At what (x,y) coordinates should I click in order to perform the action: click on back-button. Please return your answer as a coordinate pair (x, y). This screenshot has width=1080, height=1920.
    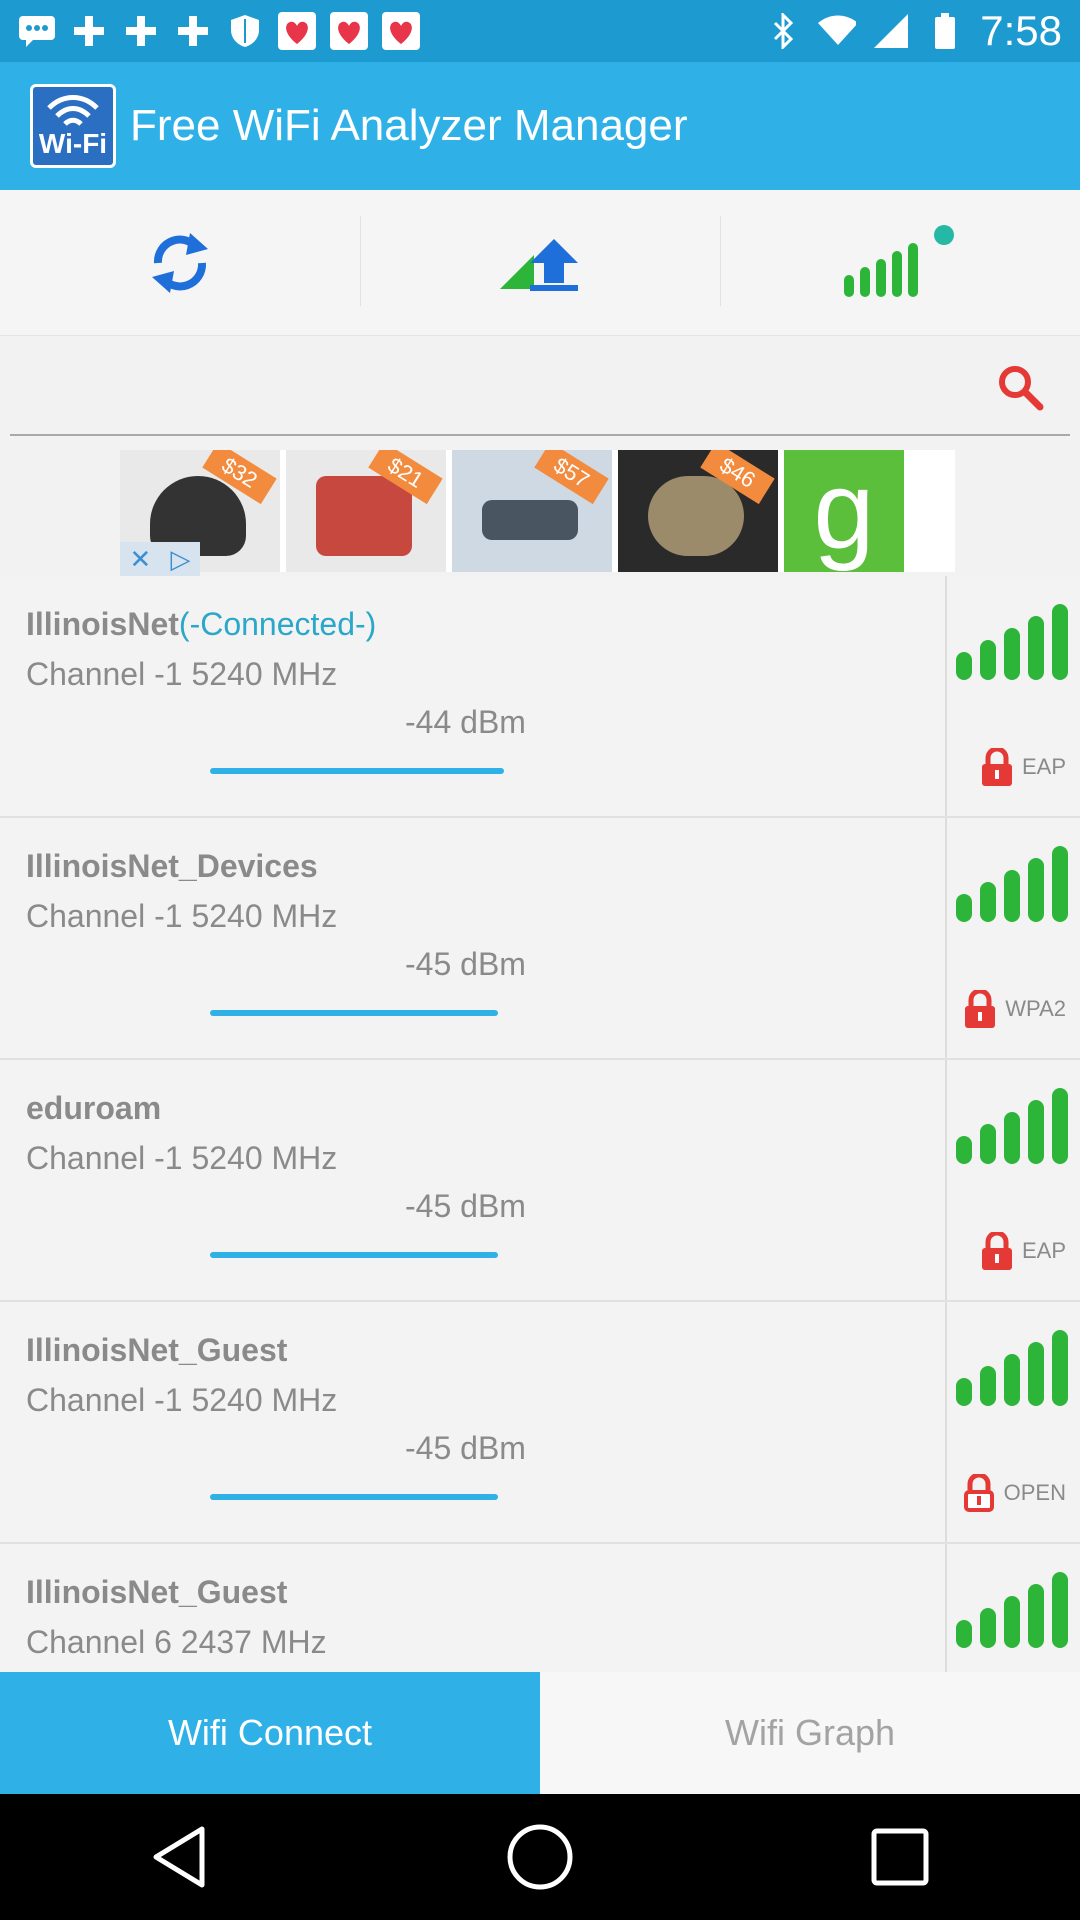
    Looking at the image, I should click on (180, 1857).